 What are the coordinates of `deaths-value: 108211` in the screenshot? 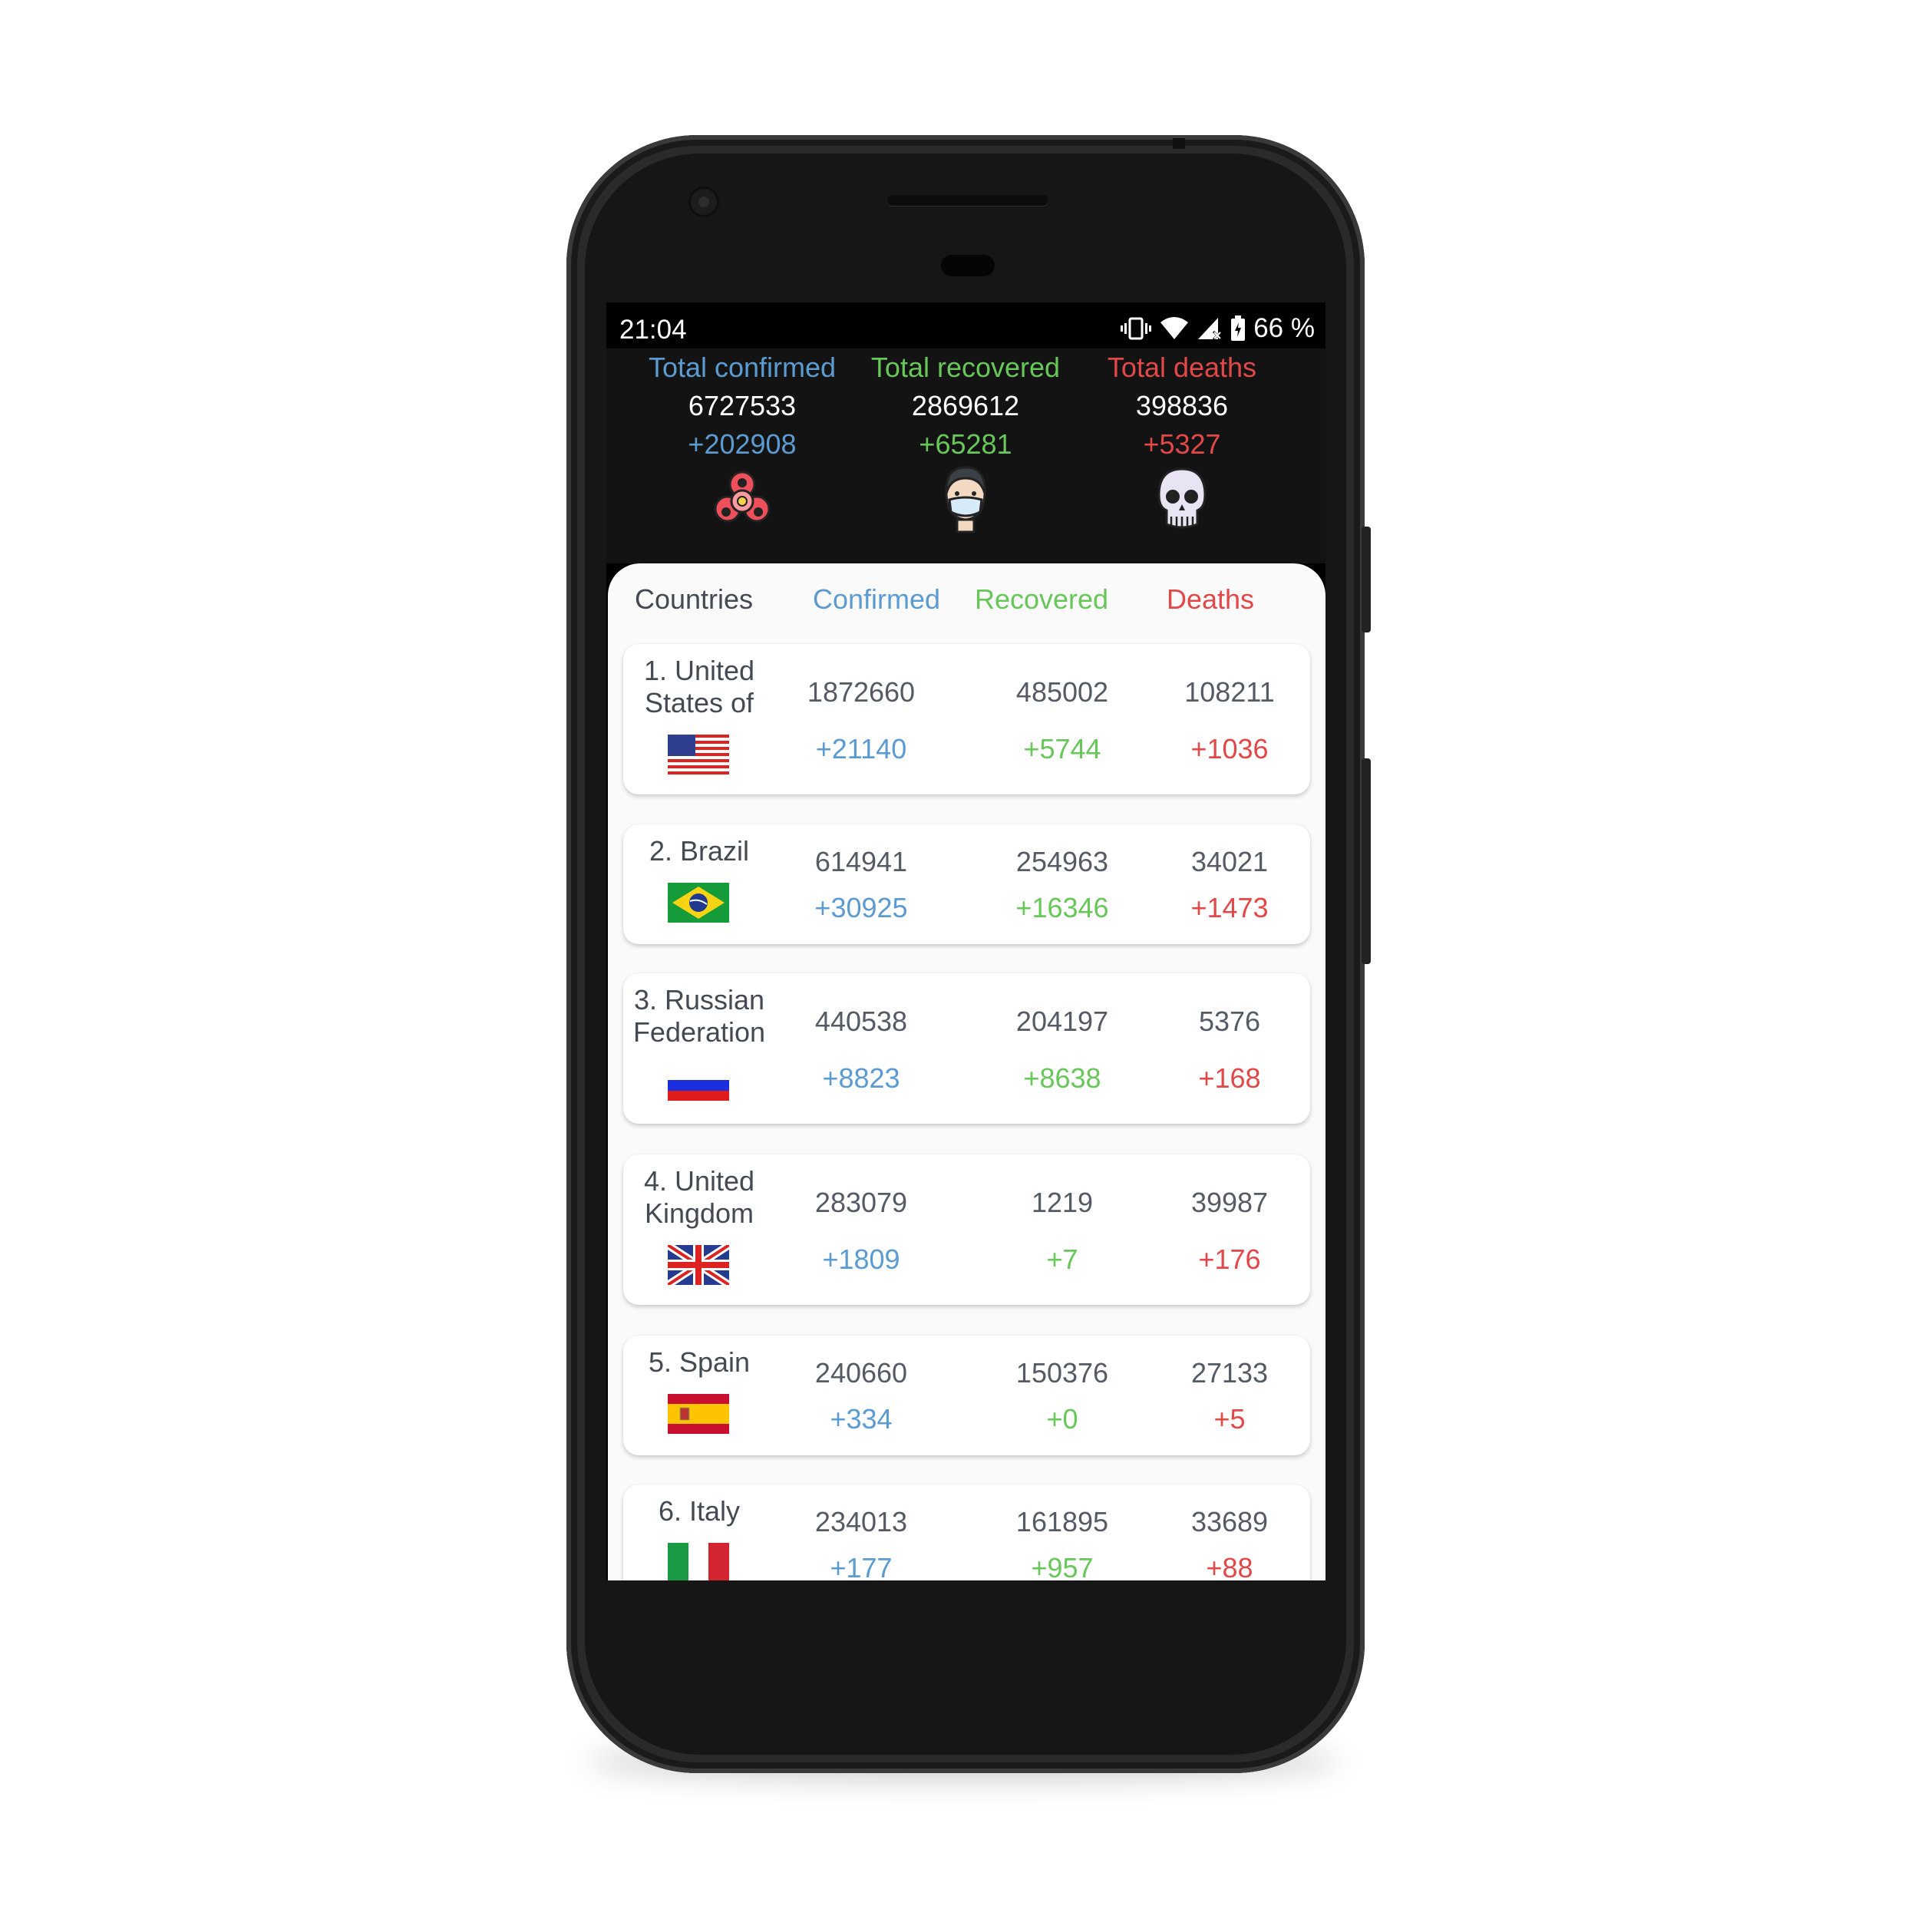 It's located at (1229, 692).